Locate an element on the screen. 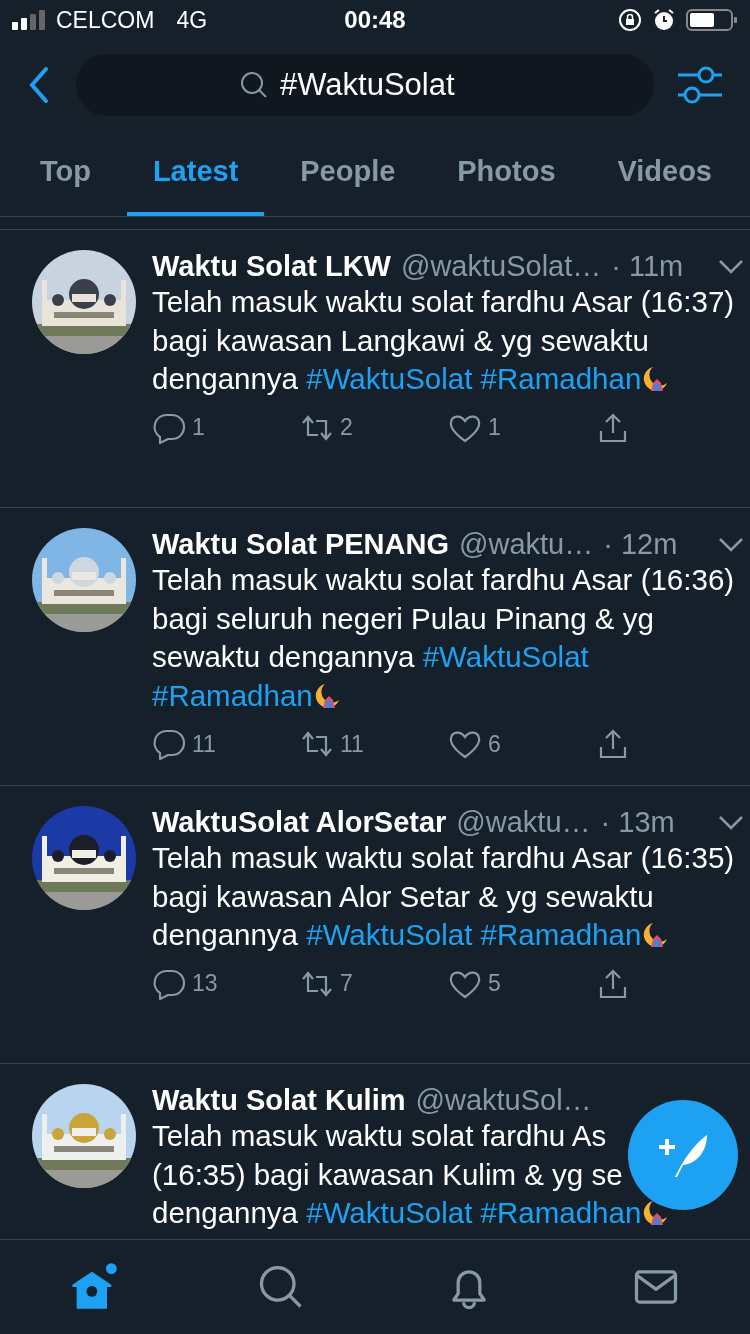 This screenshot has width=750, height=1334. search-field: #WaktuSolat is located at coordinates (385, 85).